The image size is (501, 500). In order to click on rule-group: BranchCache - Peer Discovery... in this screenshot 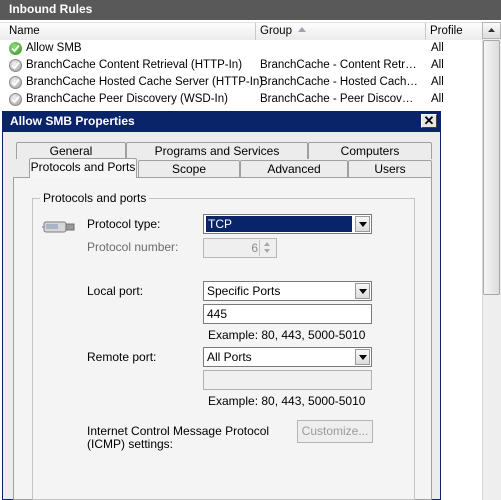, I will do `click(339, 99)`.